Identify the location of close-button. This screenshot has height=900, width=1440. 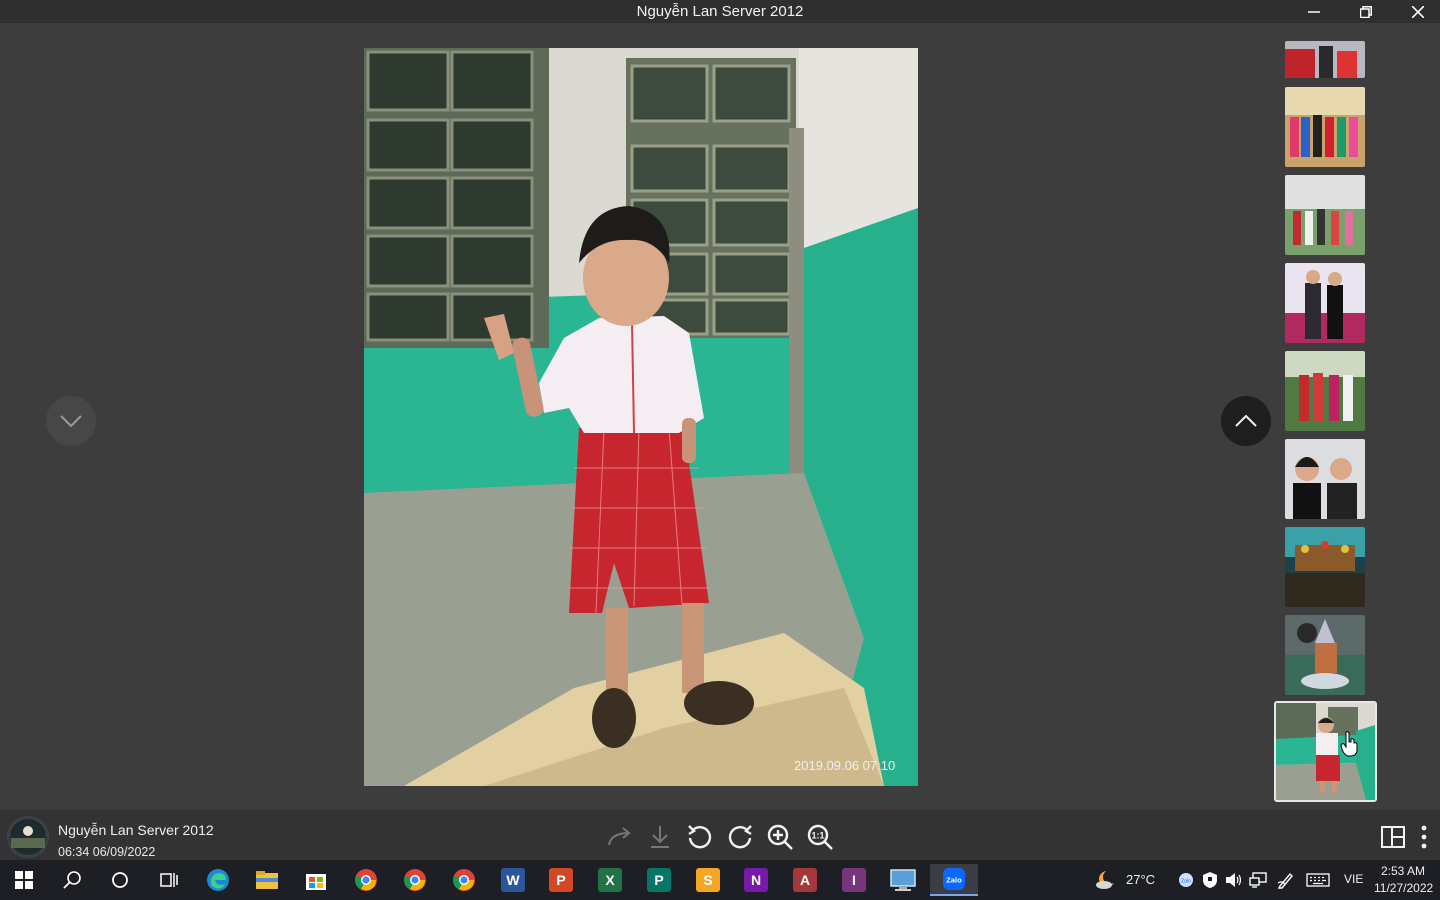
(1416, 11).